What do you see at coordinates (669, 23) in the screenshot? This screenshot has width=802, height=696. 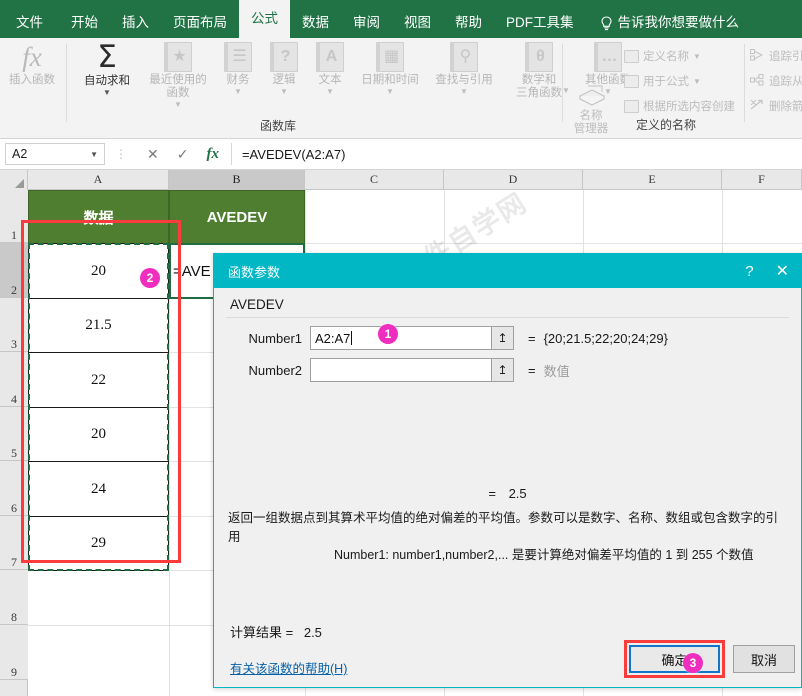 I see `tell-me-box: 告诉我你想要做什么` at bounding box center [669, 23].